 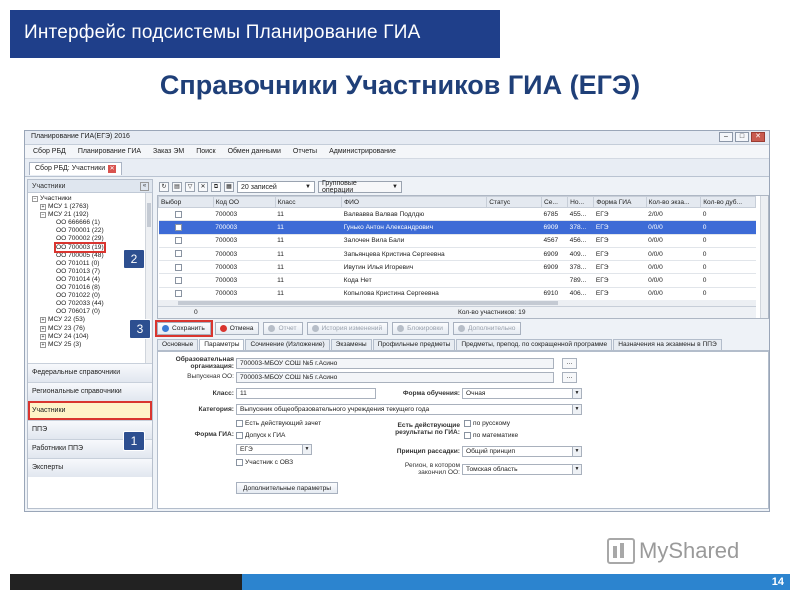 What do you see at coordinates (90, 207) in the screenshot?
I see `tree-node: + МСУ 1 (2763)` at bounding box center [90, 207].